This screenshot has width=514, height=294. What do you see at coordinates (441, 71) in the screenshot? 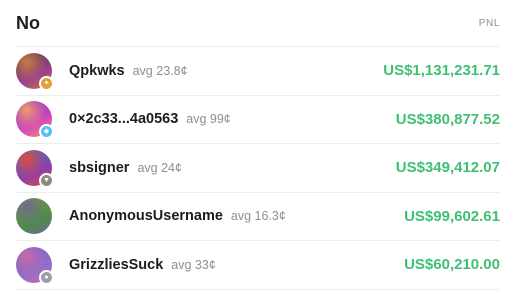
I see `pnl-value: US$1,131,231.71` at bounding box center [441, 71].